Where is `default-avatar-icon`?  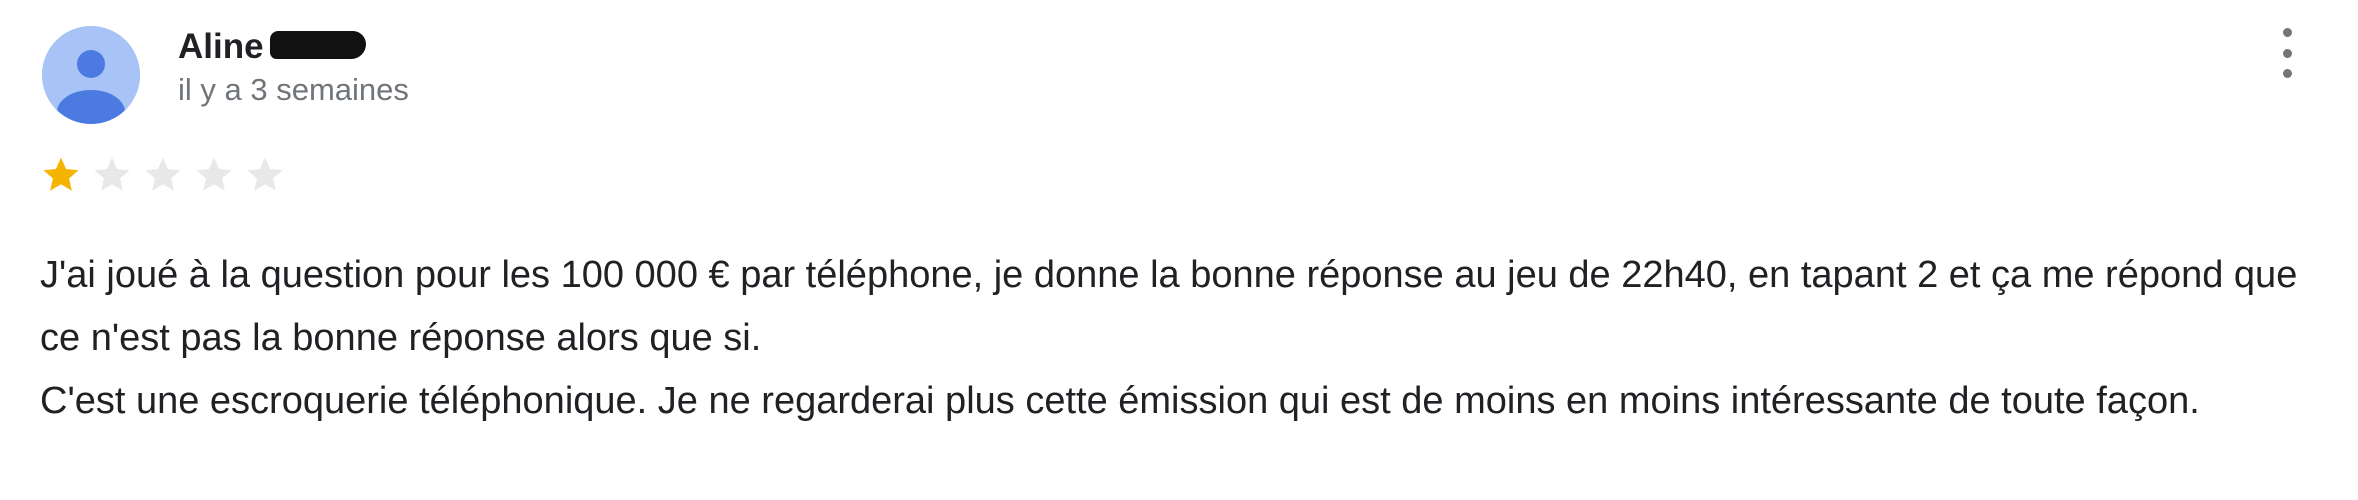 default-avatar-icon is located at coordinates (91, 75).